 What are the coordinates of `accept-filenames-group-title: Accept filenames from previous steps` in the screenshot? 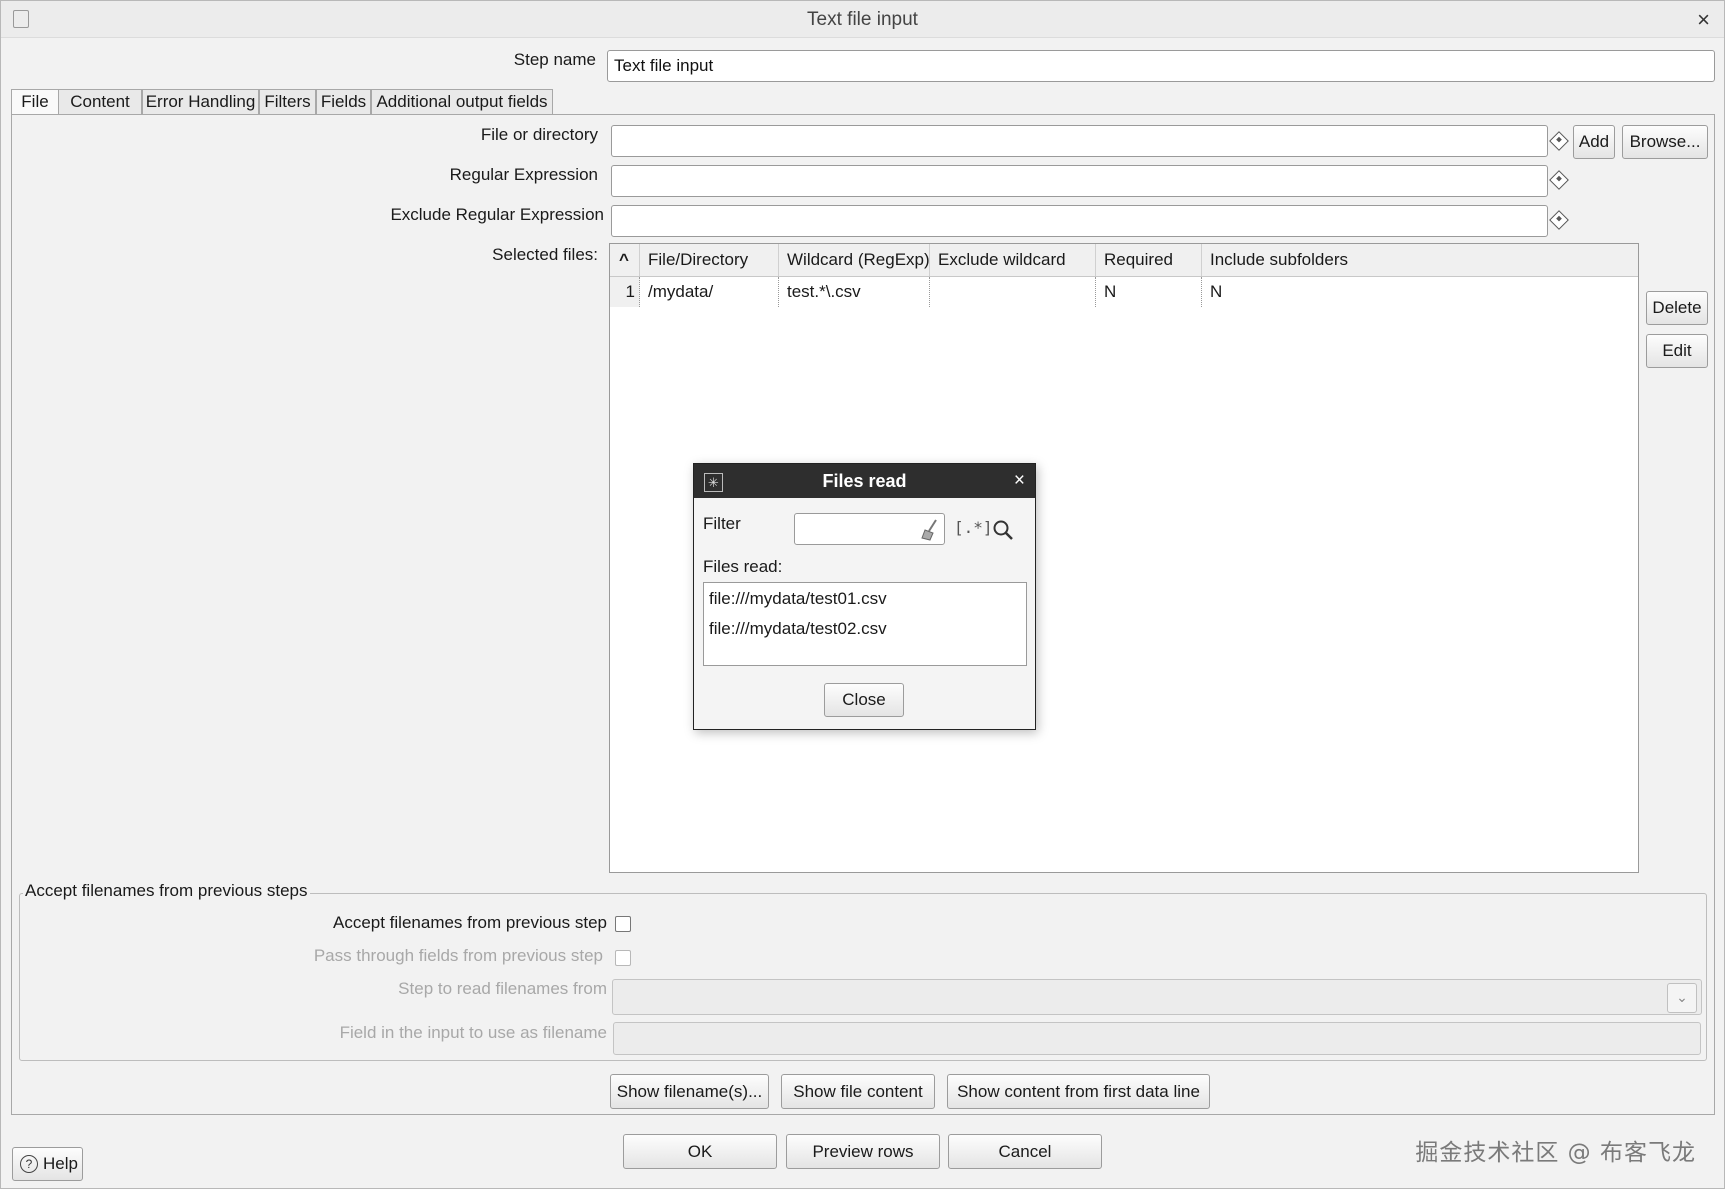 It's located at (166, 891).